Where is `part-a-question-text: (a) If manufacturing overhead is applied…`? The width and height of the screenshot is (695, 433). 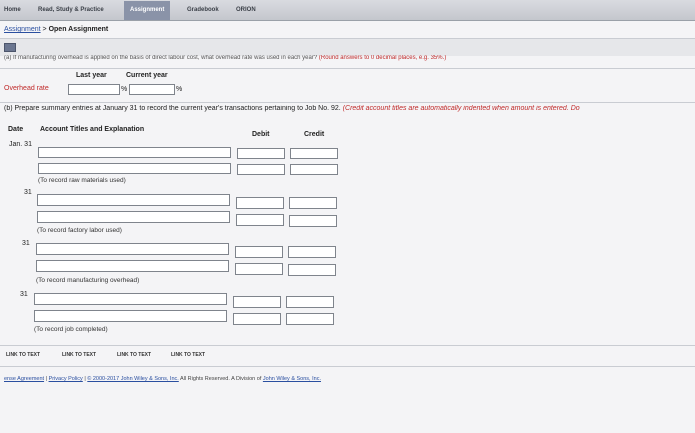 part-a-question-text: (a) If manufacturing overhead is applied… is located at coordinates (161, 58).